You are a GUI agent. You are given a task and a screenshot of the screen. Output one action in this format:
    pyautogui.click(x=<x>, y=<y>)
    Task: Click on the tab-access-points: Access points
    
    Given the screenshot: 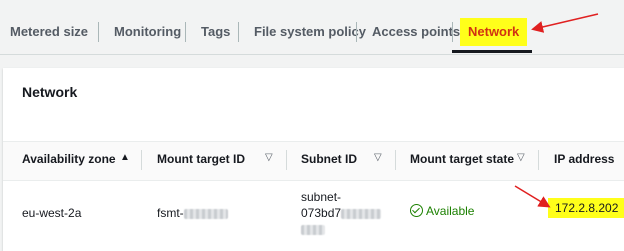 What is the action you would take?
    pyautogui.click(x=416, y=32)
    